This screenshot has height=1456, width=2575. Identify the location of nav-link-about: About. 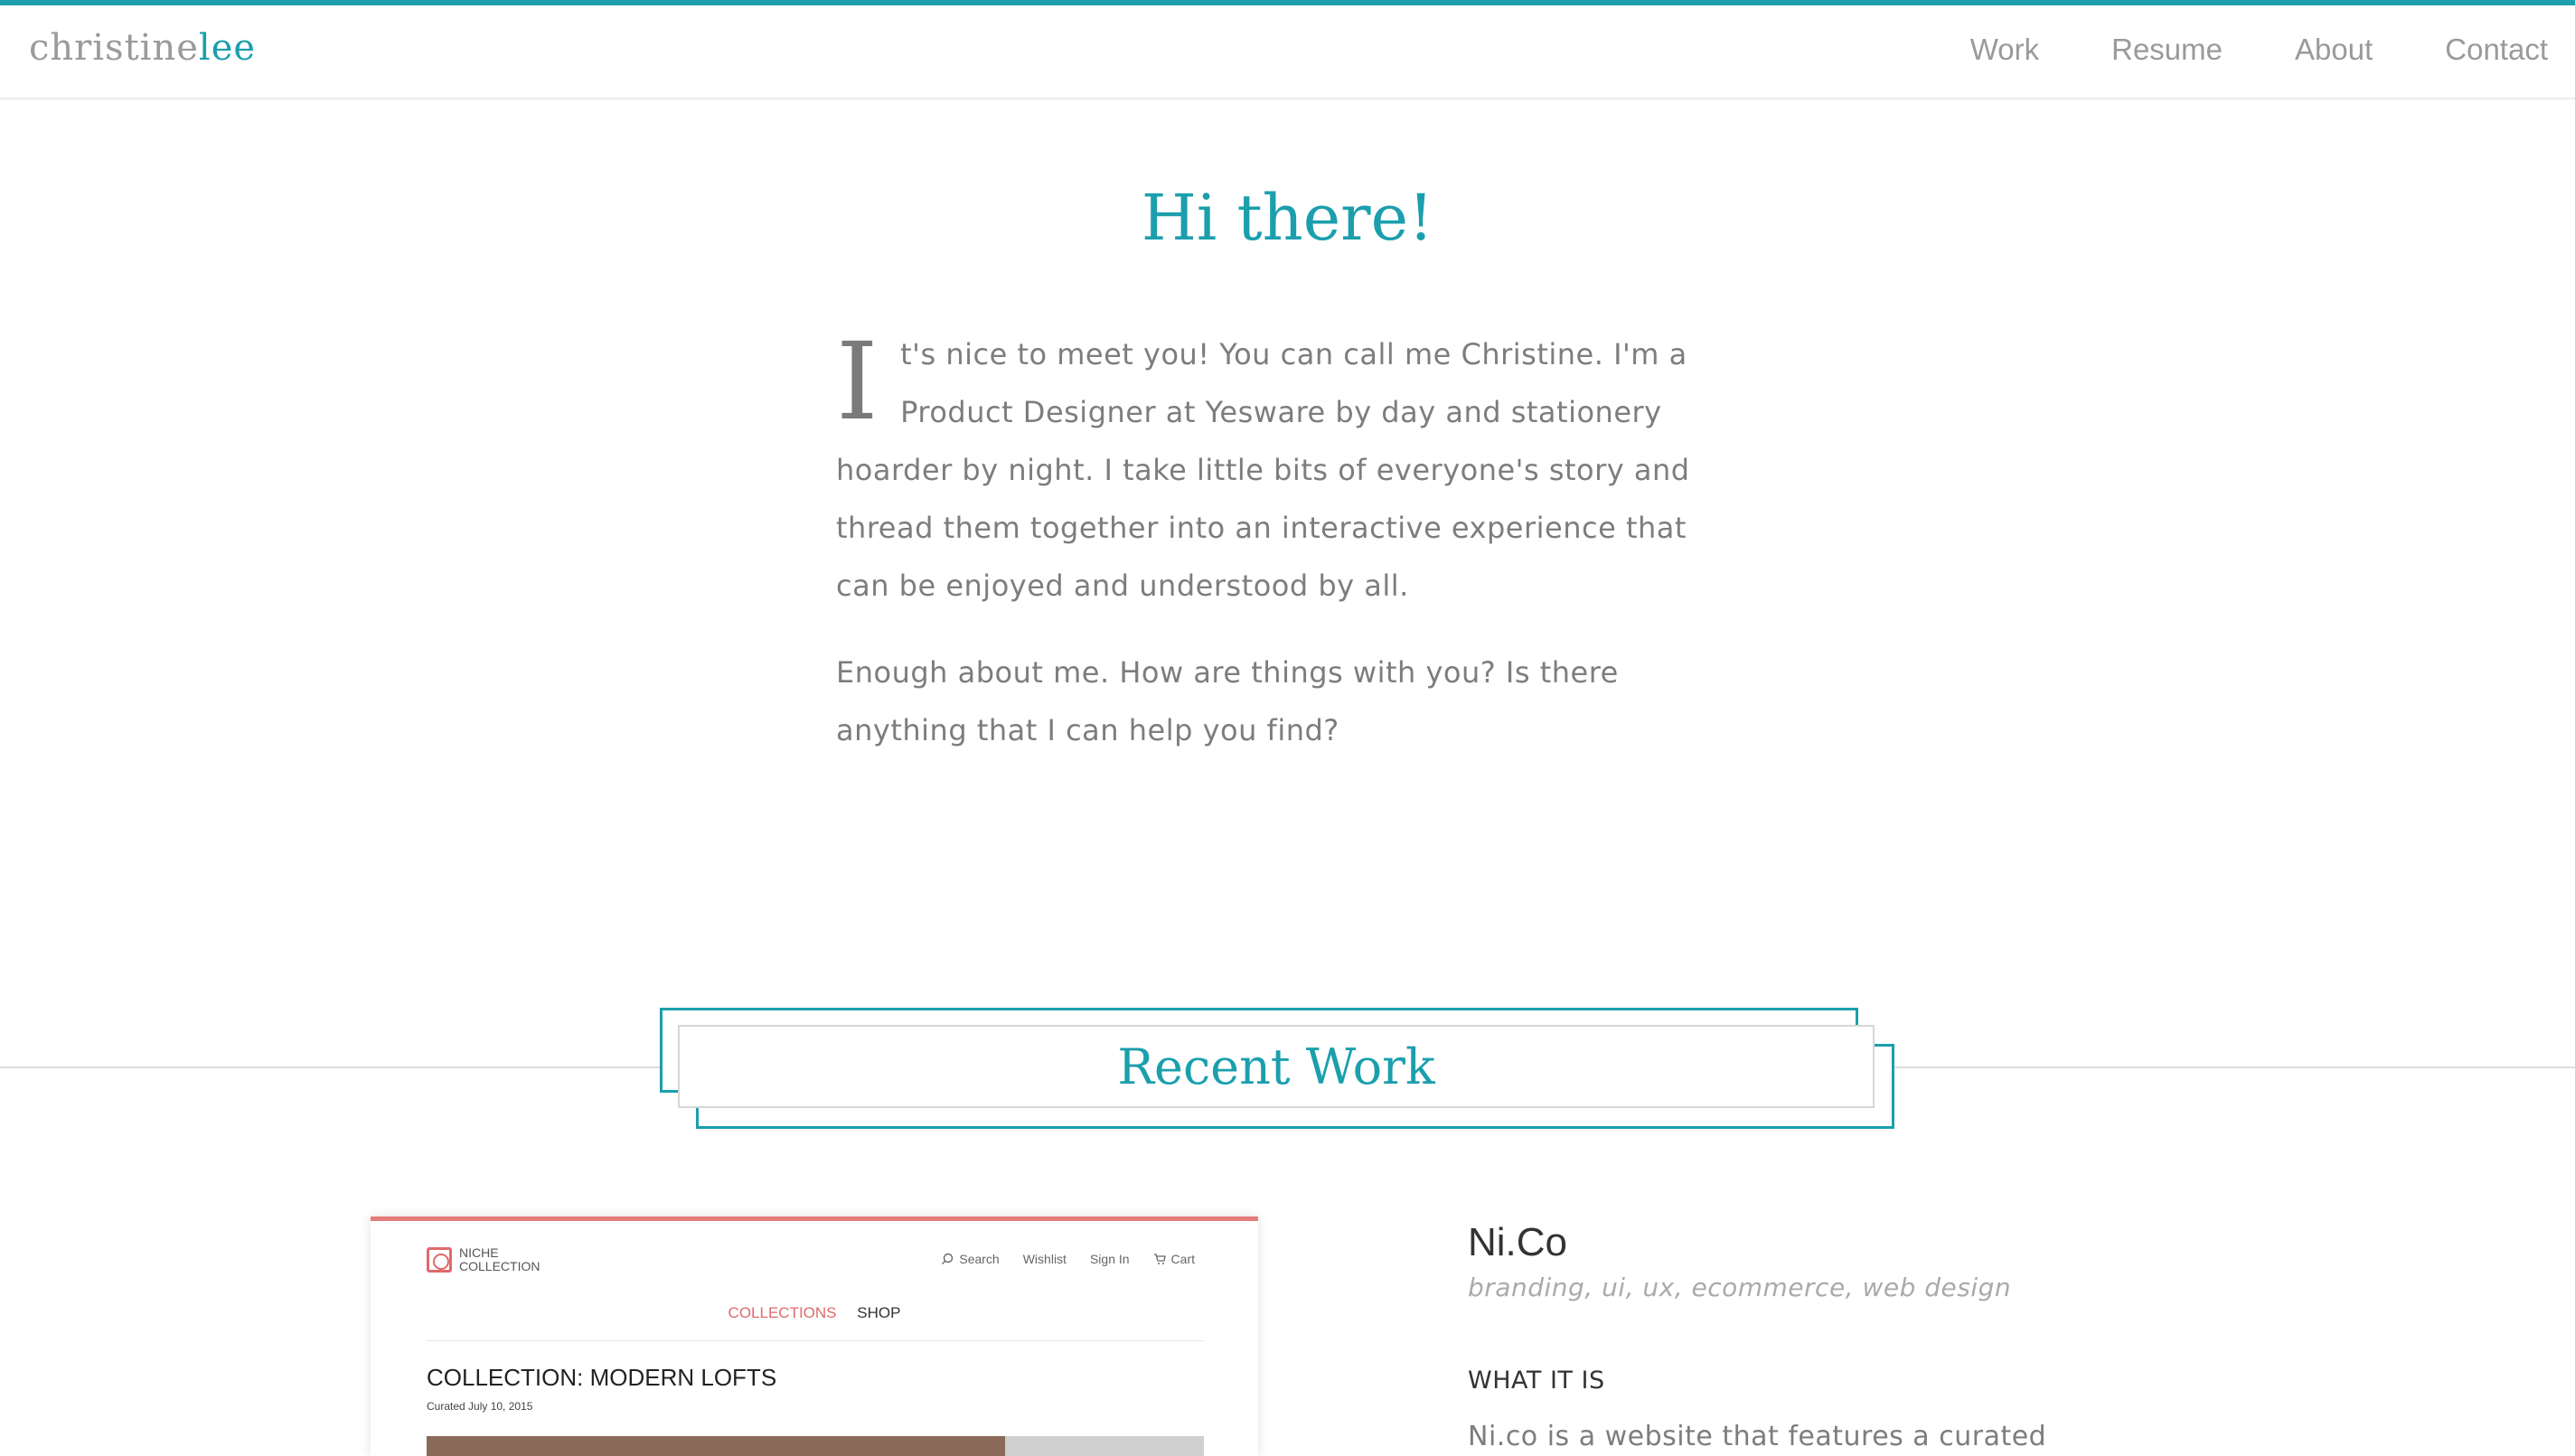
(2334, 50).